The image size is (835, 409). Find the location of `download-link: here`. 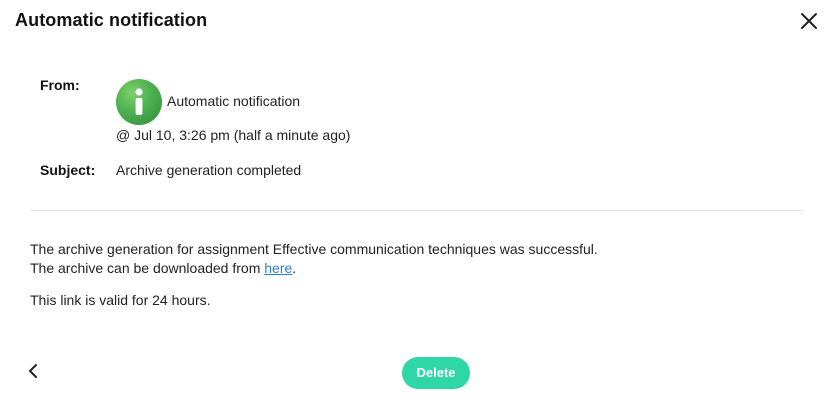

download-link: here is located at coordinates (278, 268).